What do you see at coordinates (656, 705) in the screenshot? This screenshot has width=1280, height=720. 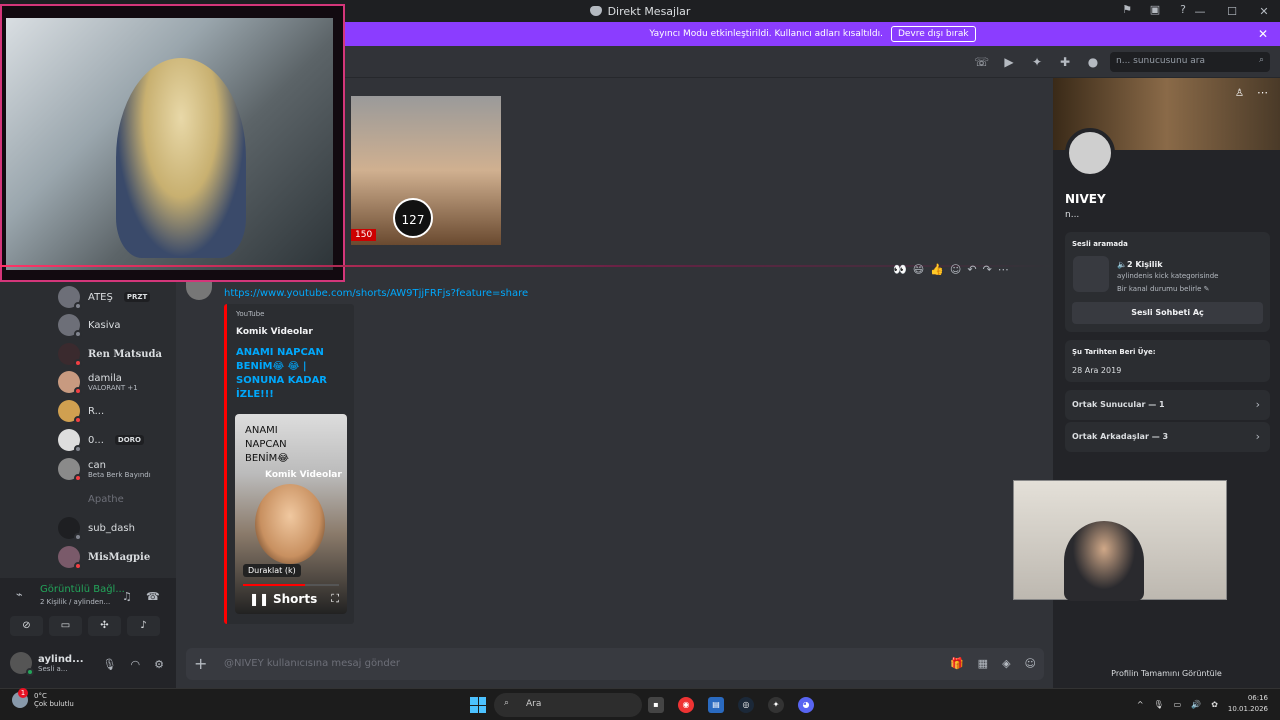 I see `task-view-icon: ▪` at bounding box center [656, 705].